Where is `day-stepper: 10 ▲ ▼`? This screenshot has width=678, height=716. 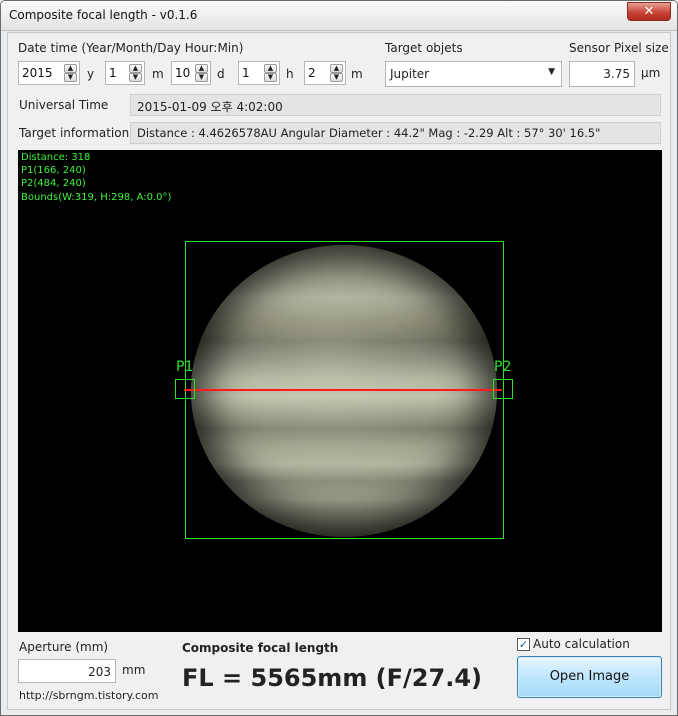 day-stepper: 10 ▲ ▼ is located at coordinates (191, 73).